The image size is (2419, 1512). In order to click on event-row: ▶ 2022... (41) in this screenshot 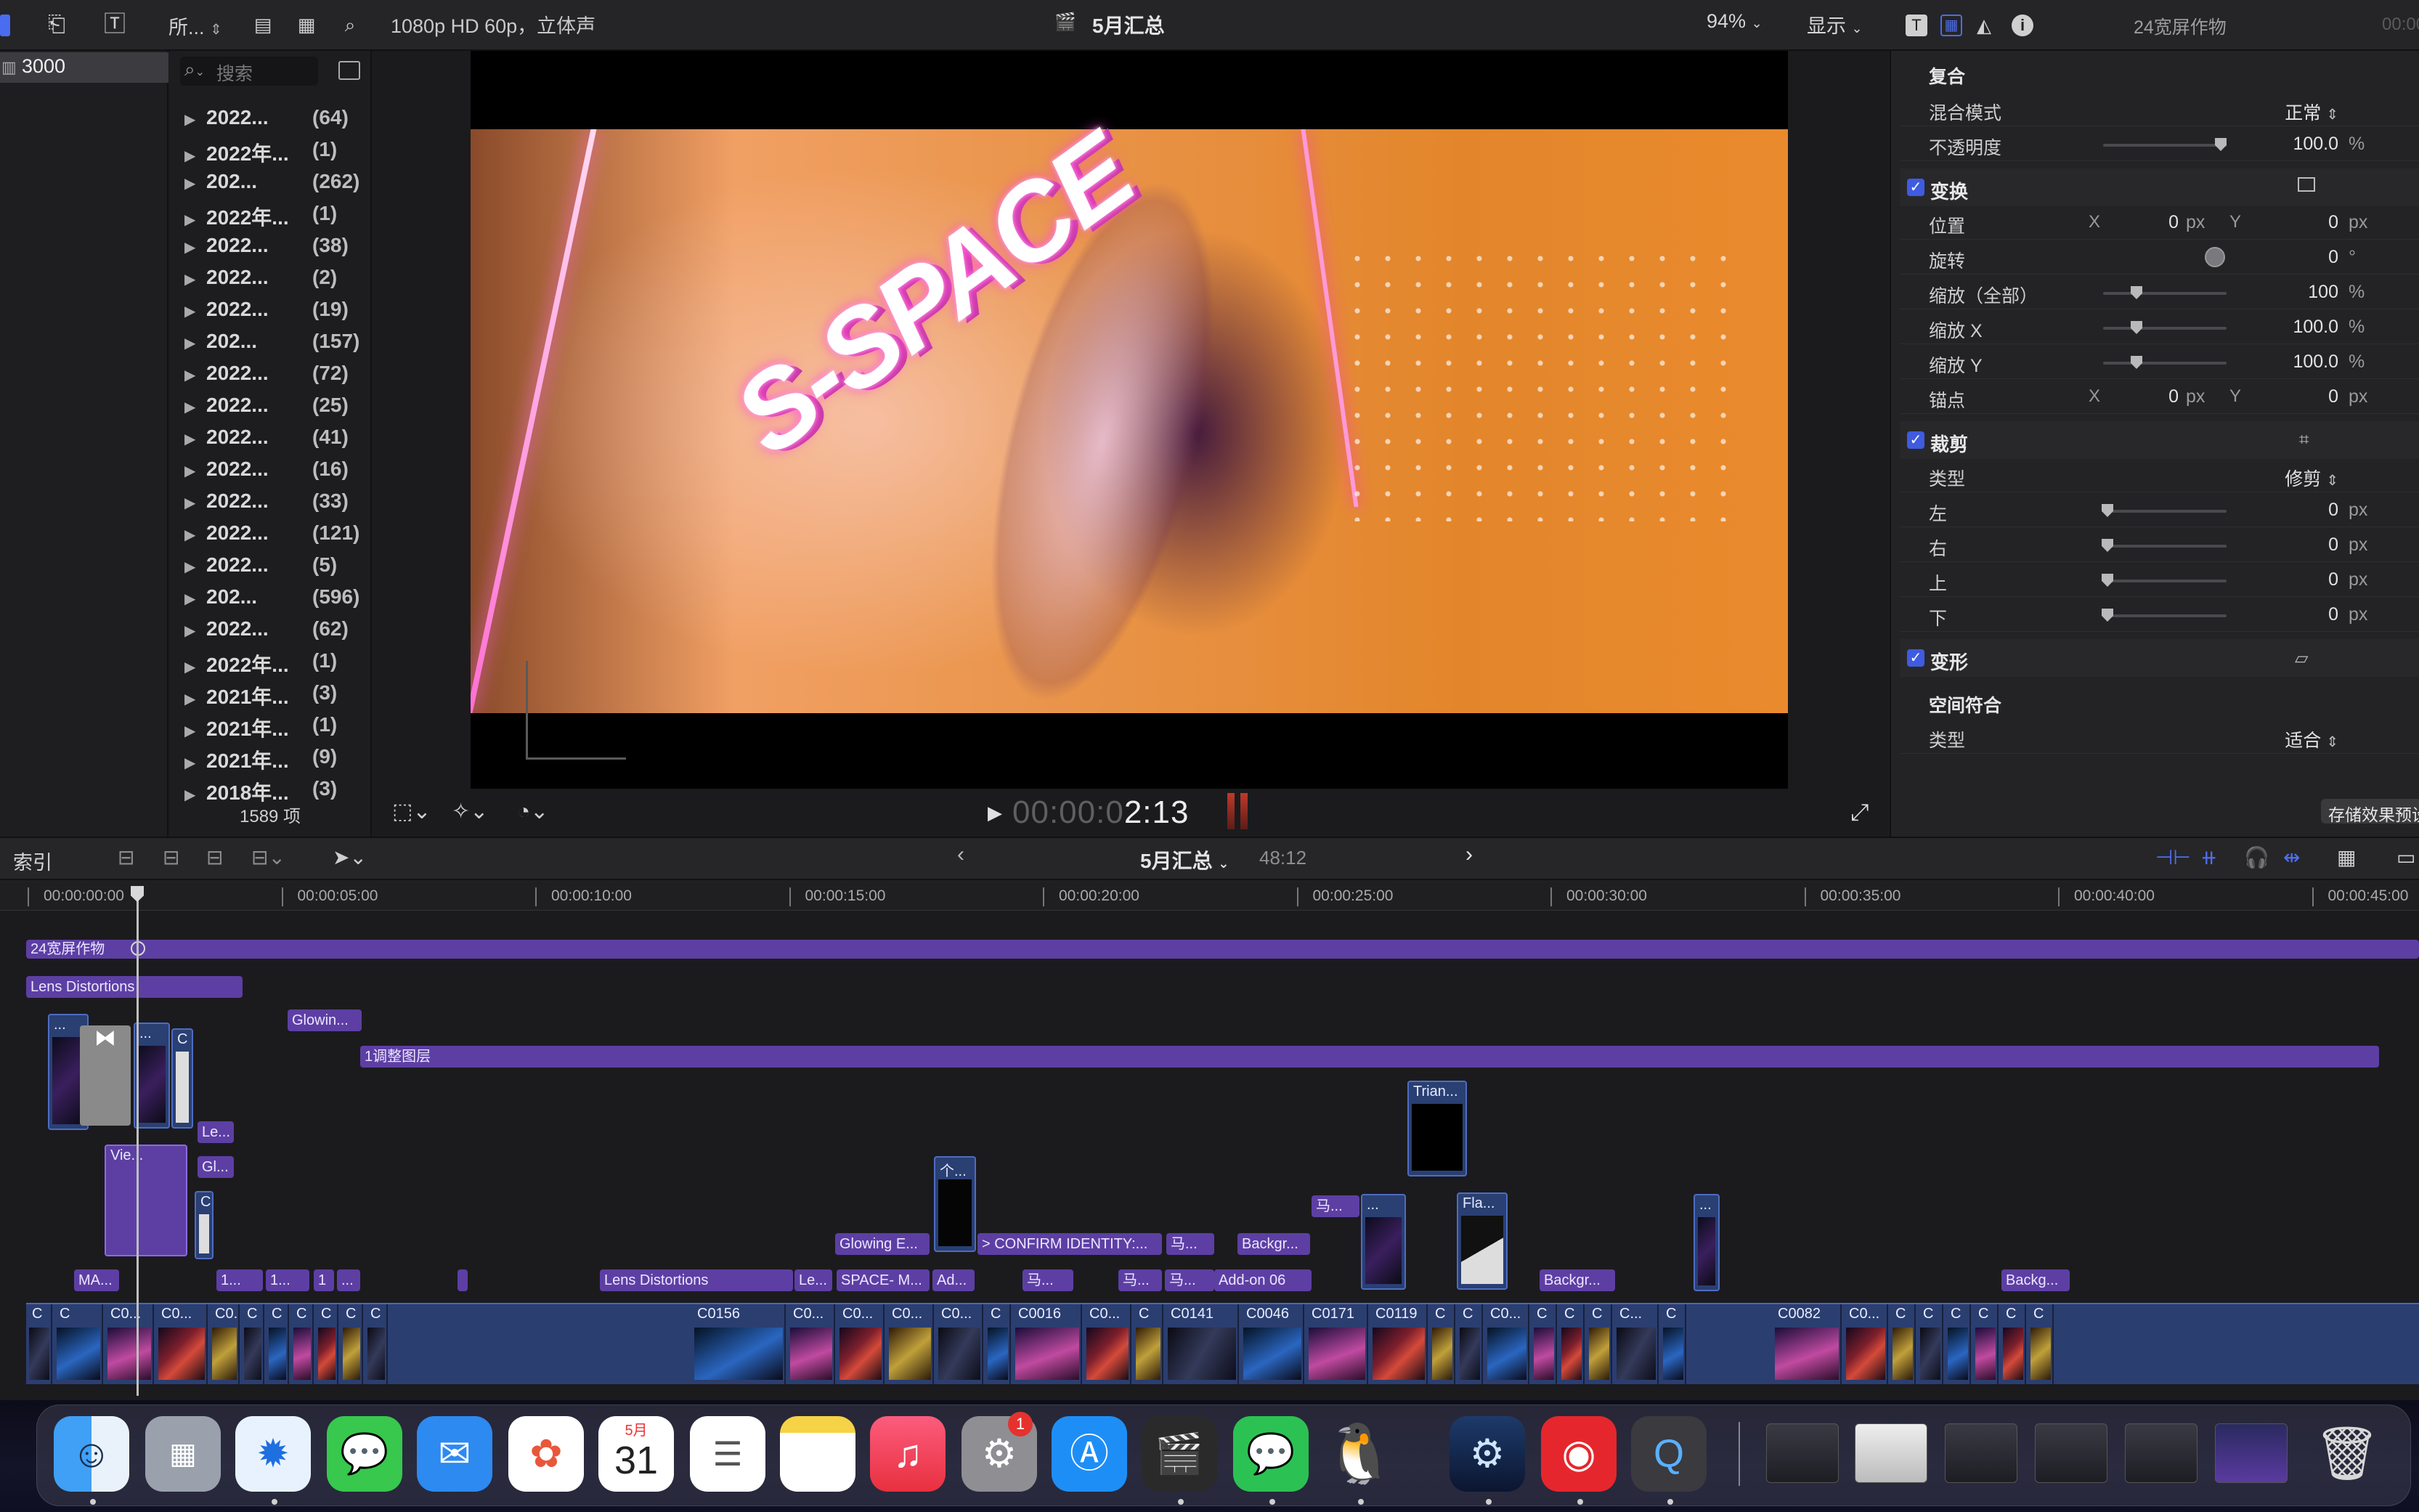, I will do `click(275, 442)`.